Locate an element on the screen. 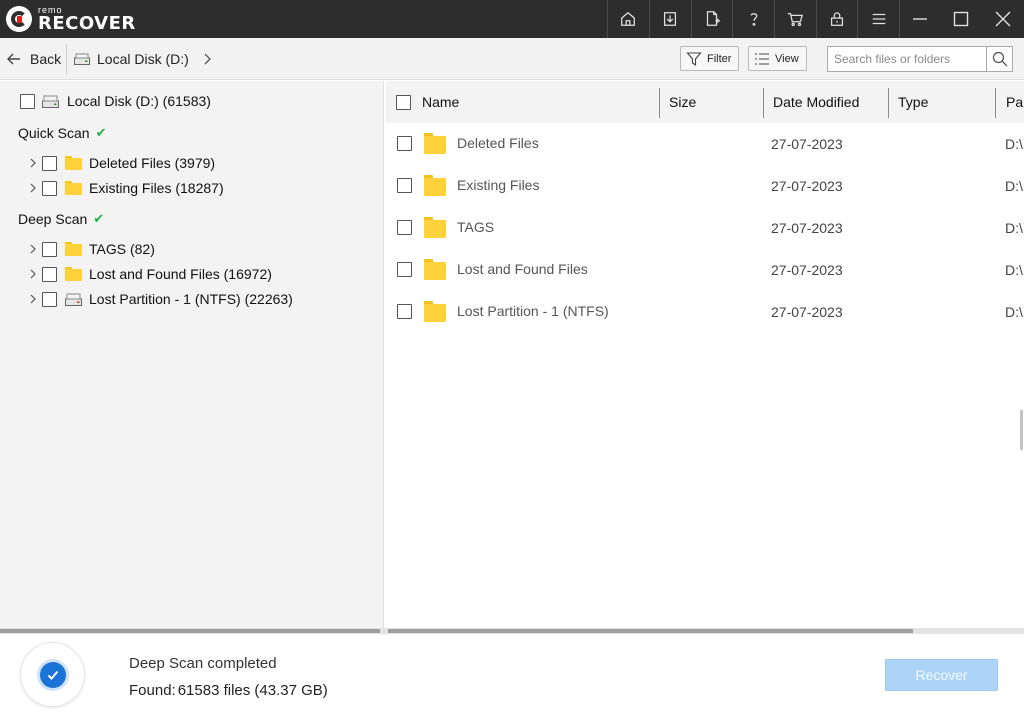 The width and height of the screenshot is (1024, 714). row-name: Existing Files is located at coordinates (498, 185).